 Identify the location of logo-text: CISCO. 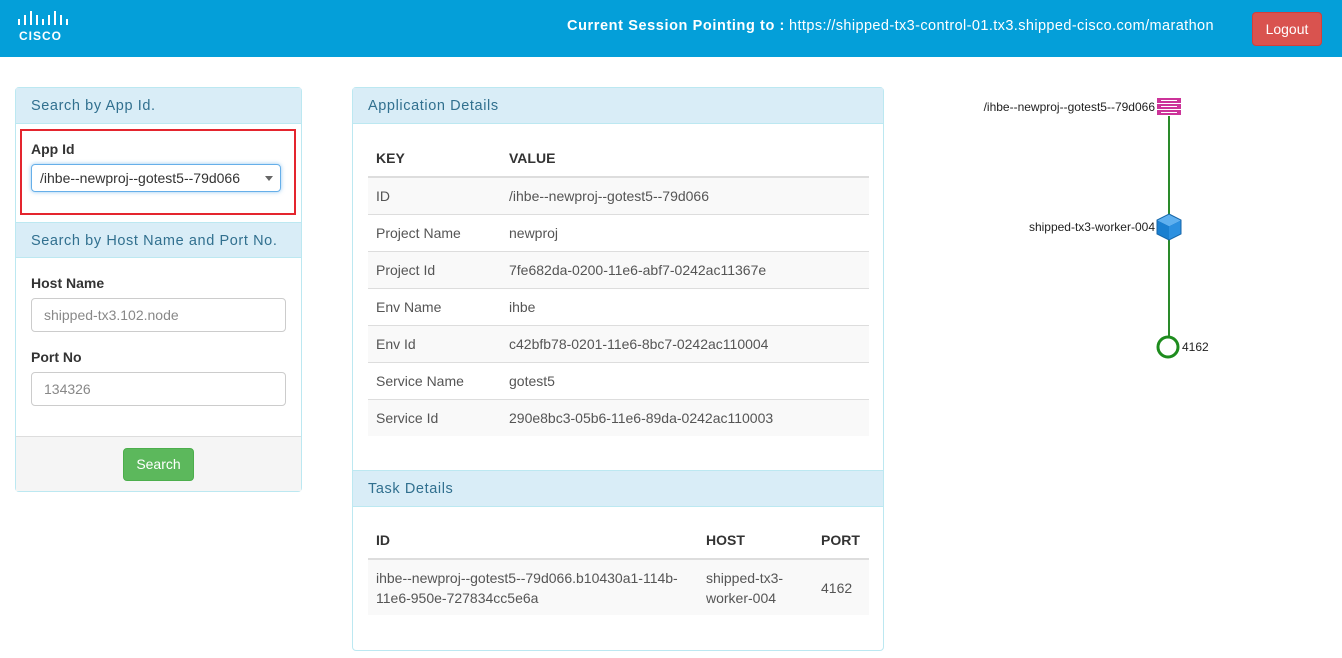
(41, 36).